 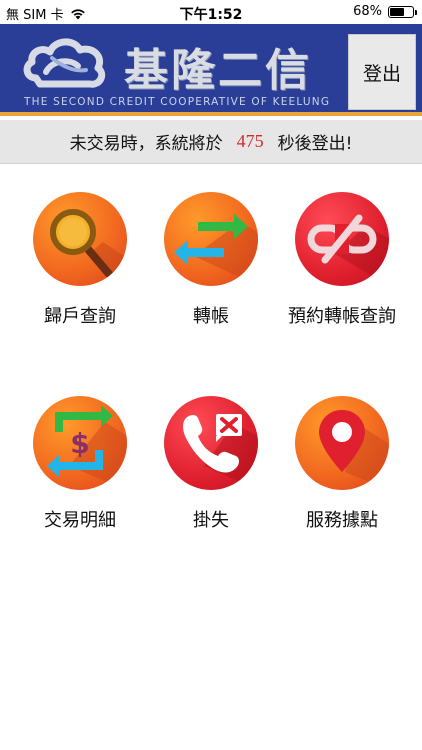 I want to click on menu-account-inquiry: 歸戶查詢, so click(x=80, y=262).